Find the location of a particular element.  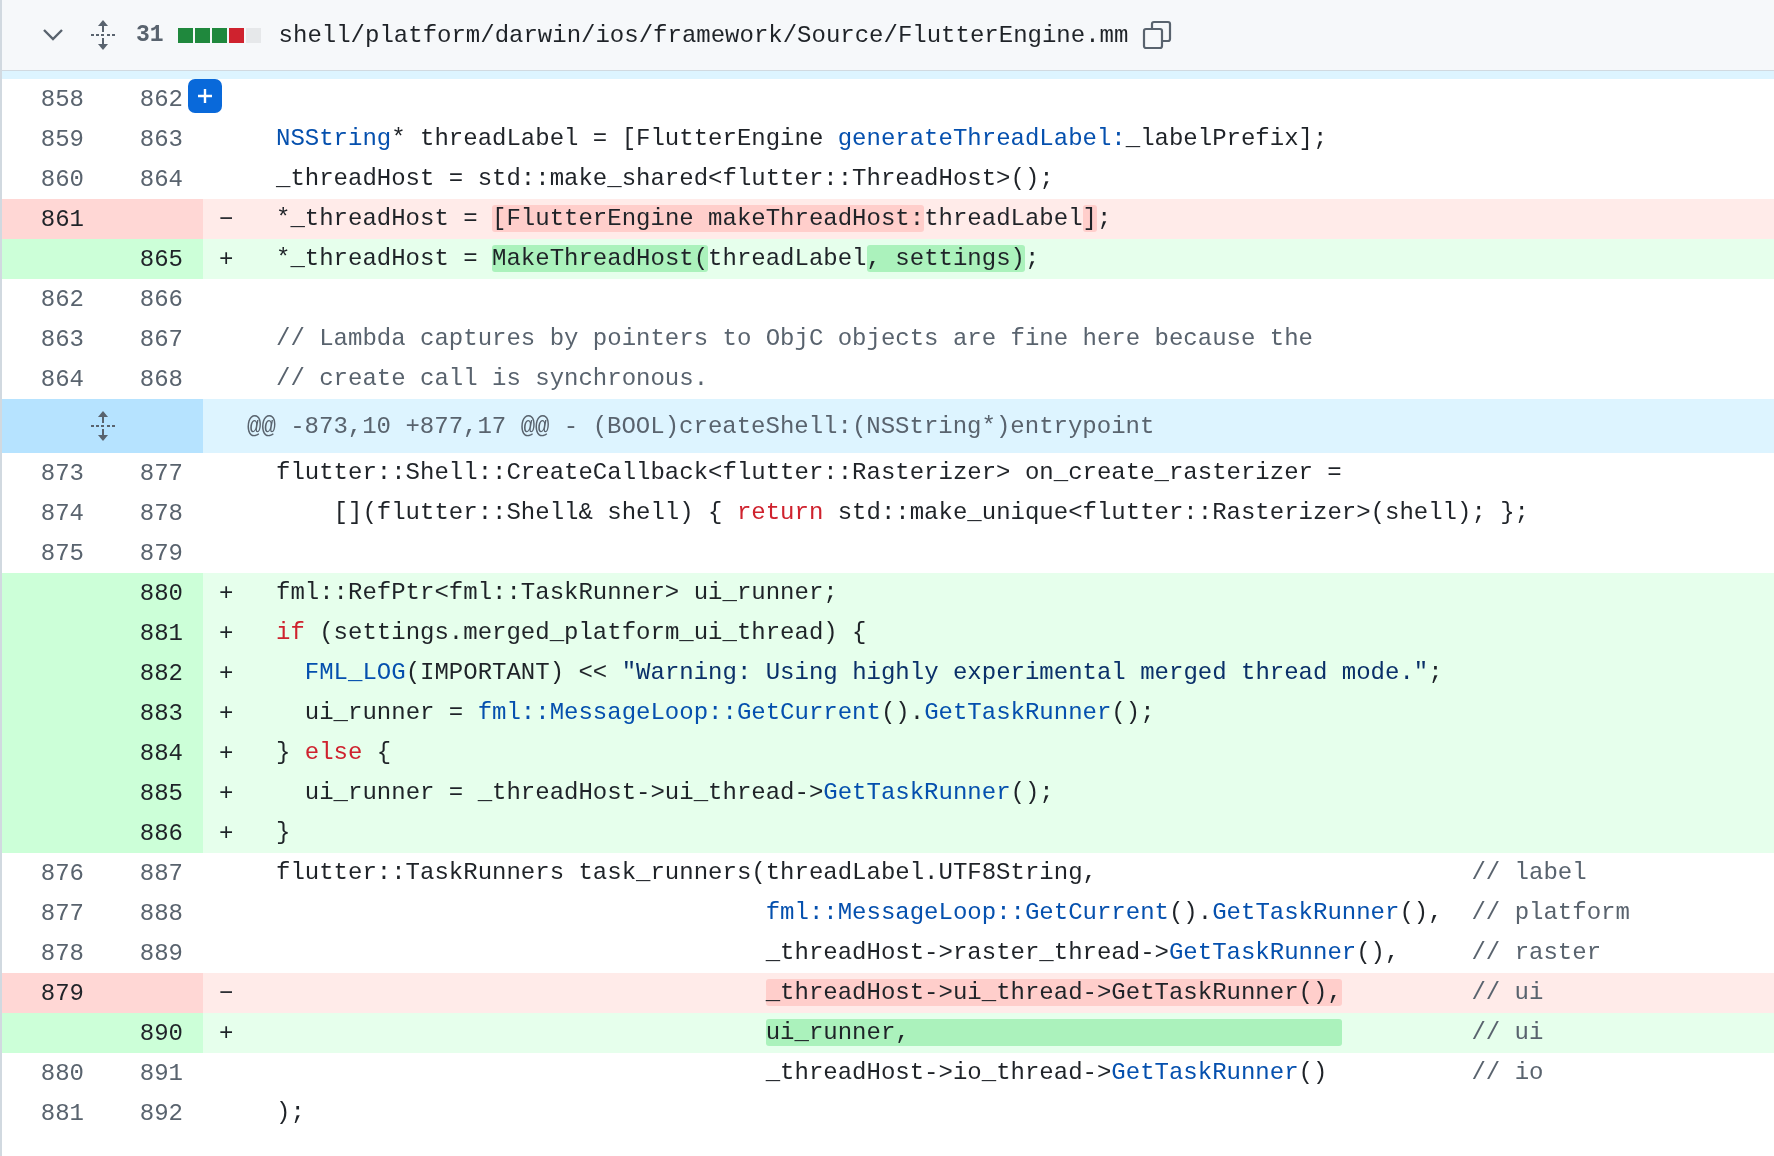

hunk-header: @@ -873,10 +877,17 @@ - (BOOL)createShell:(NSString*)entrypoint is located at coordinates (700, 426).